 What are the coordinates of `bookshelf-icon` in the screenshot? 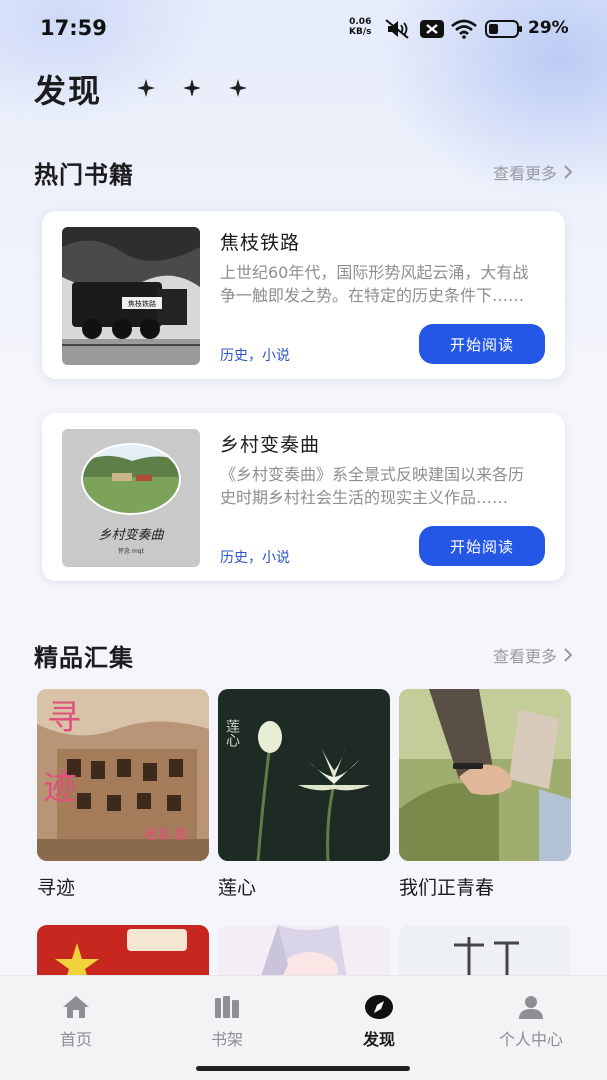 It's located at (227, 1007).